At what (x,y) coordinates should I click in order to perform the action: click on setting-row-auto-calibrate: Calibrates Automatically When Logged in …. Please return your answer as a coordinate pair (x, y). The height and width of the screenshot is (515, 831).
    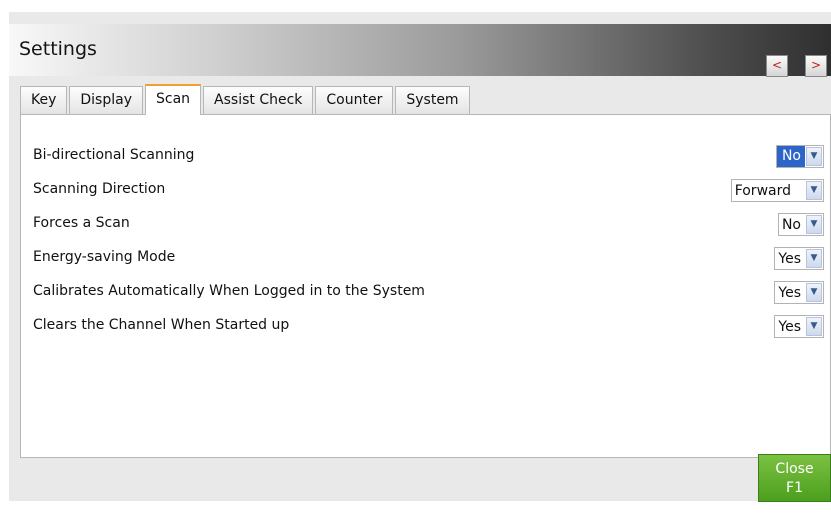
    Looking at the image, I should click on (430, 292).